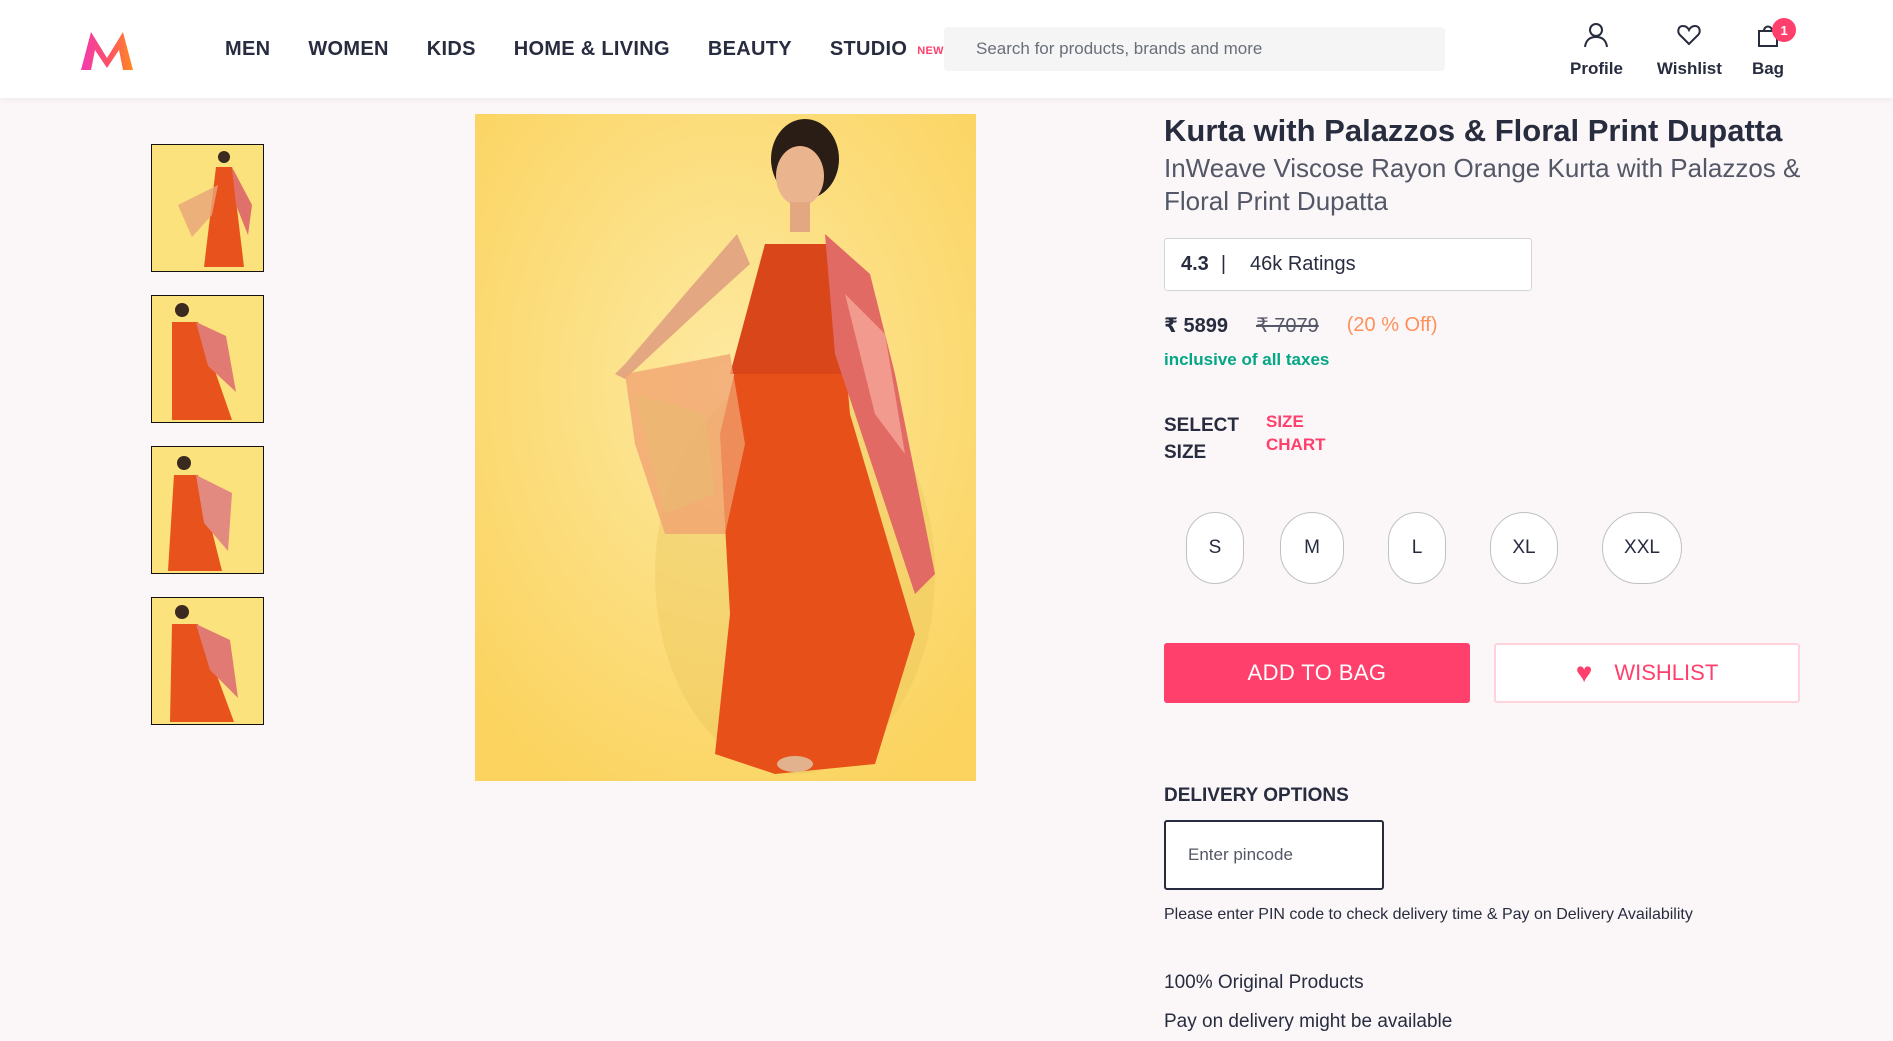 The width and height of the screenshot is (1893, 1041). Describe the element at coordinates (1264, 982) in the screenshot. I see `promise-item: 100% Original Products` at that location.